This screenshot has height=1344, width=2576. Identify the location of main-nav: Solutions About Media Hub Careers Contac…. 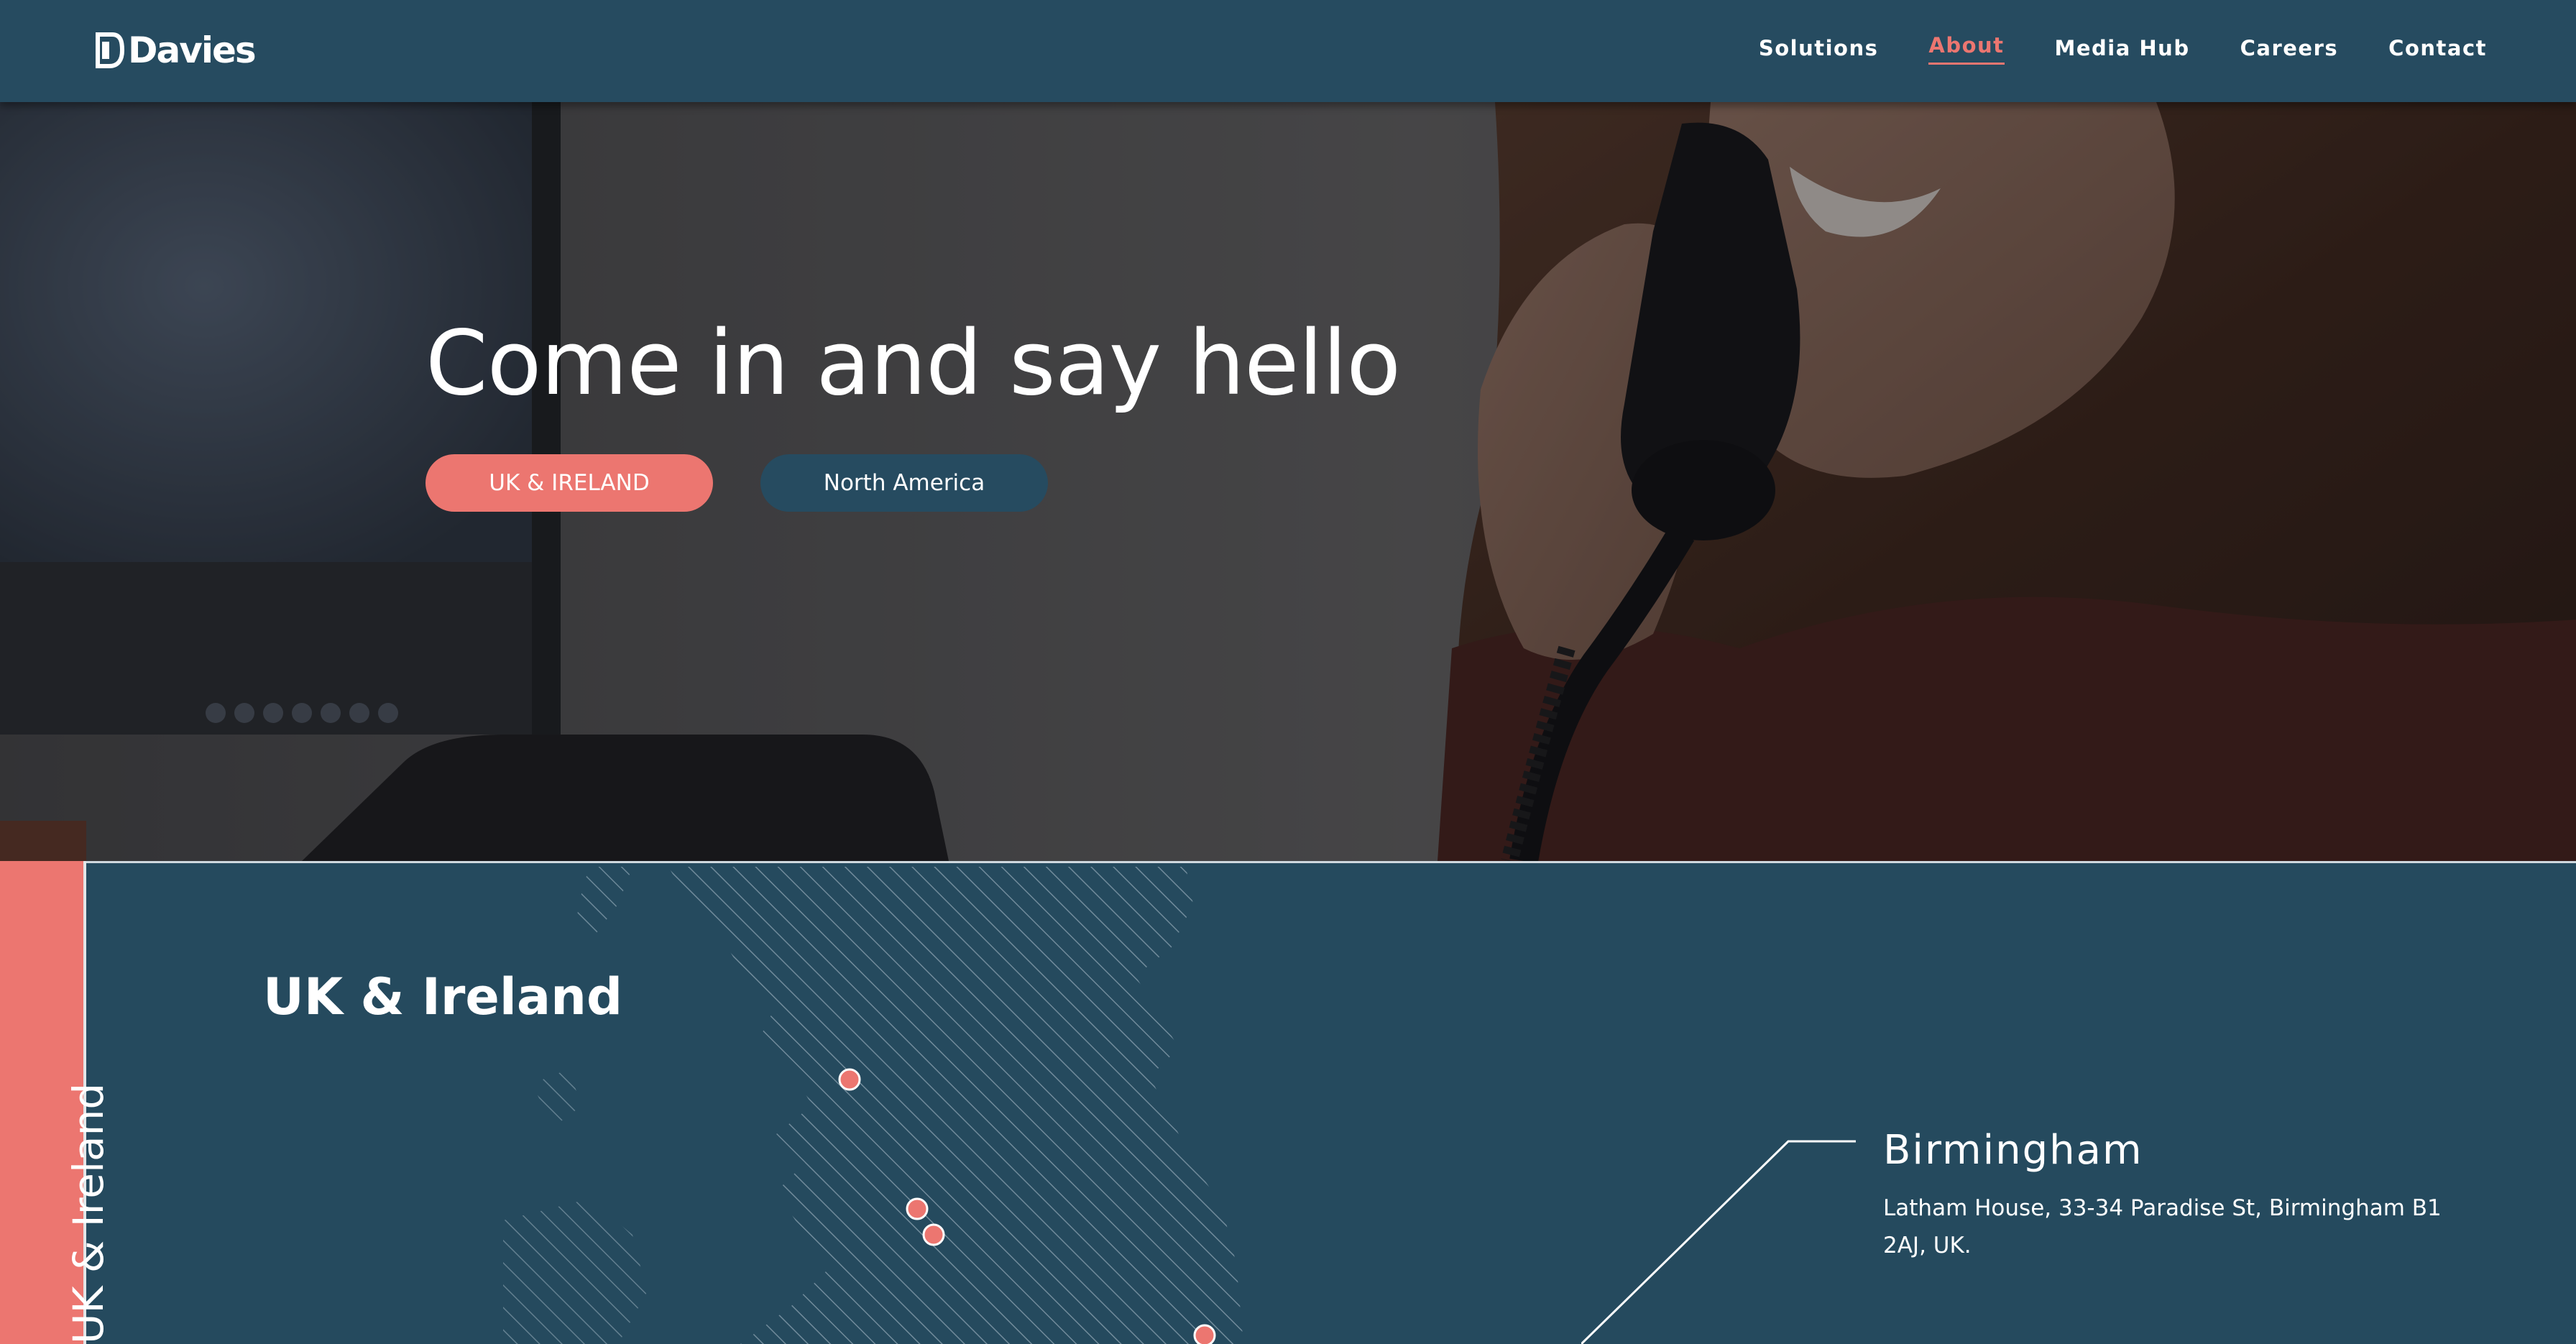
(2123, 49).